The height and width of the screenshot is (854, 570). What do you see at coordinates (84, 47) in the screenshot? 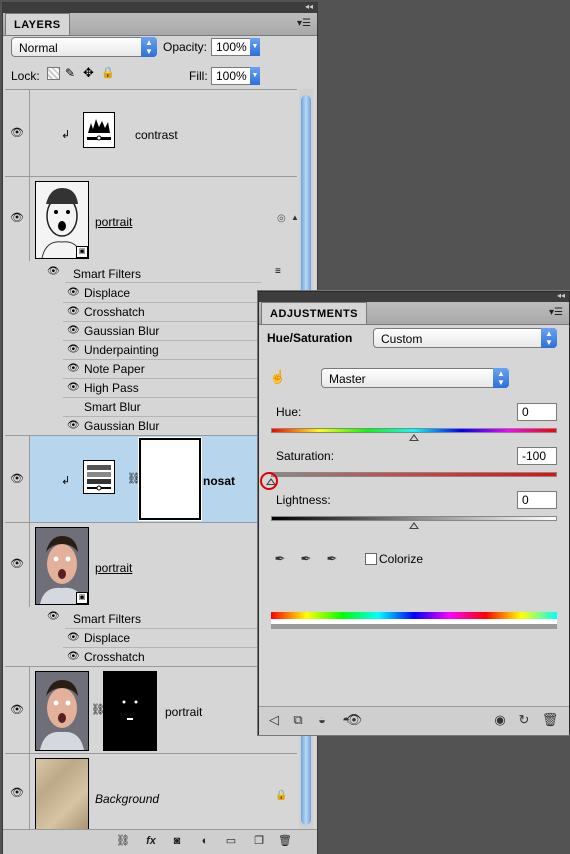
I see `blend-mode-select: Normal ▲ ▼` at bounding box center [84, 47].